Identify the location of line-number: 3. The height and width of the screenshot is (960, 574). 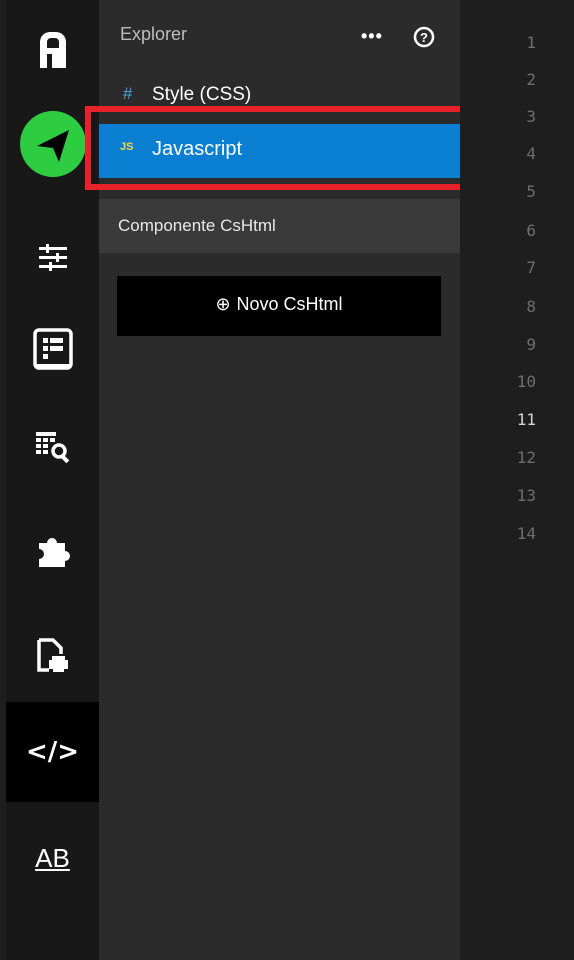
(531, 116).